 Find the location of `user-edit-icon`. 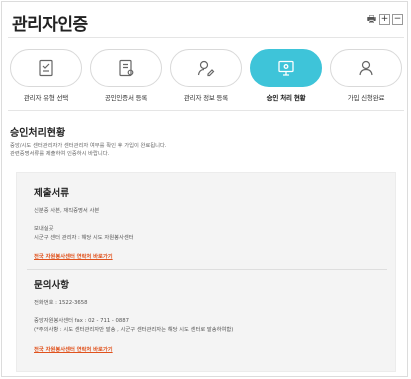

user-edit-icon is located at coordinates (206, 68).